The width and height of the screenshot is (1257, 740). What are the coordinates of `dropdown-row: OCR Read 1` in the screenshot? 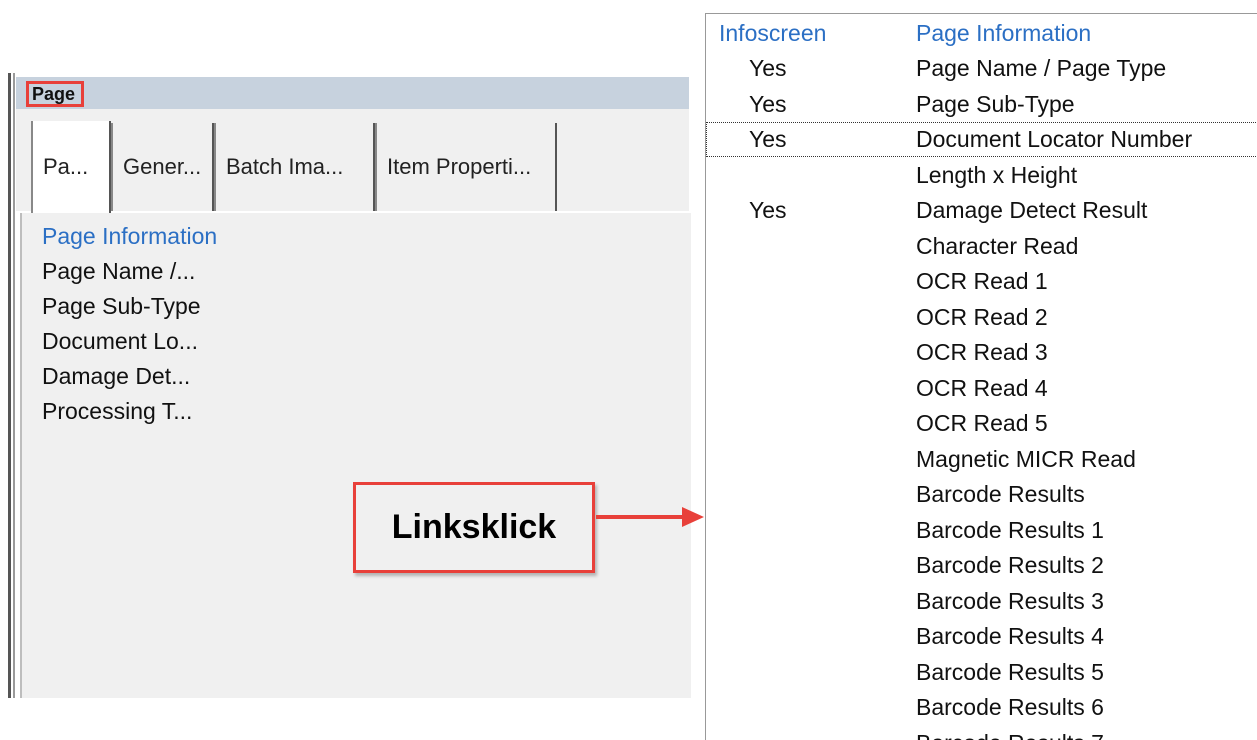 It's located at (981, 281).